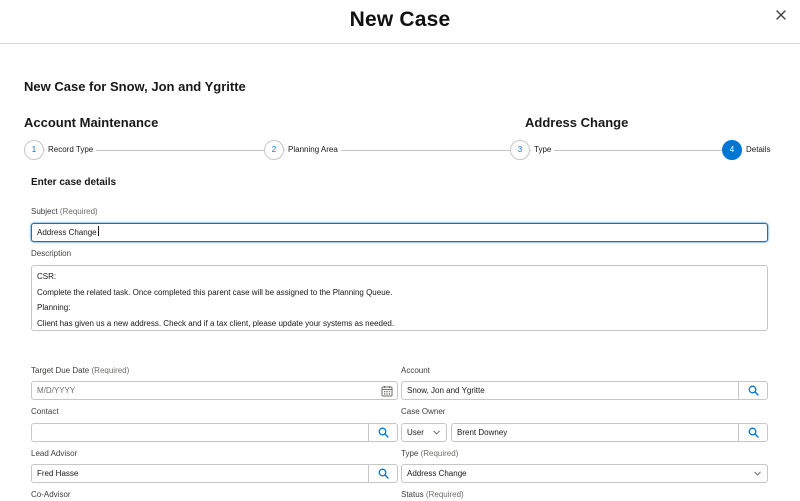 The height and width of the screenshot is (501, 800). Describe the element at coordinates (54, 453) in the screenshot. I see `lead-advisor-label: Lead Advisor` at that location.